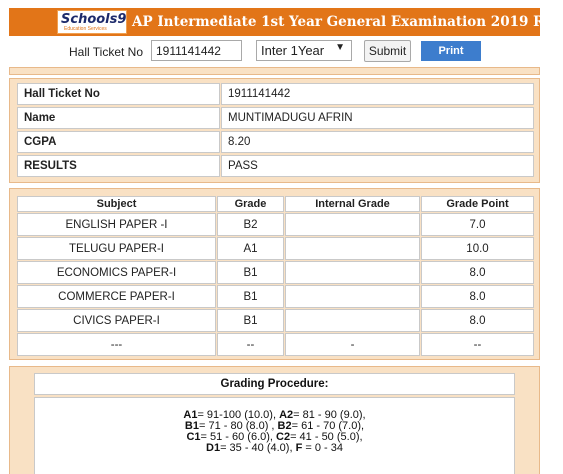 Image resolution: width=563 pixels, height=474 pixels. What do you see at coordinates (116, 224) in the screenshot?
I see `subject-cell: ENGLISH PAPER -I` at bounding box center [116, 224].